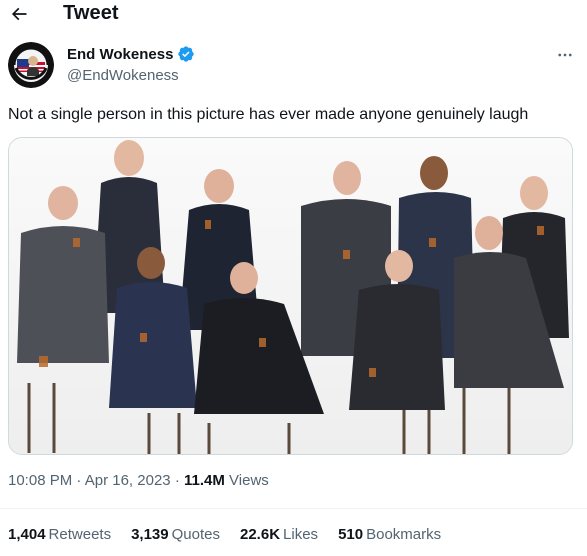 The height and width of the screenshot is (556, 587). Describe the element at coordinates (131, 75) in the screenshot. I see `user-handle: @EndWokeness` at that location.